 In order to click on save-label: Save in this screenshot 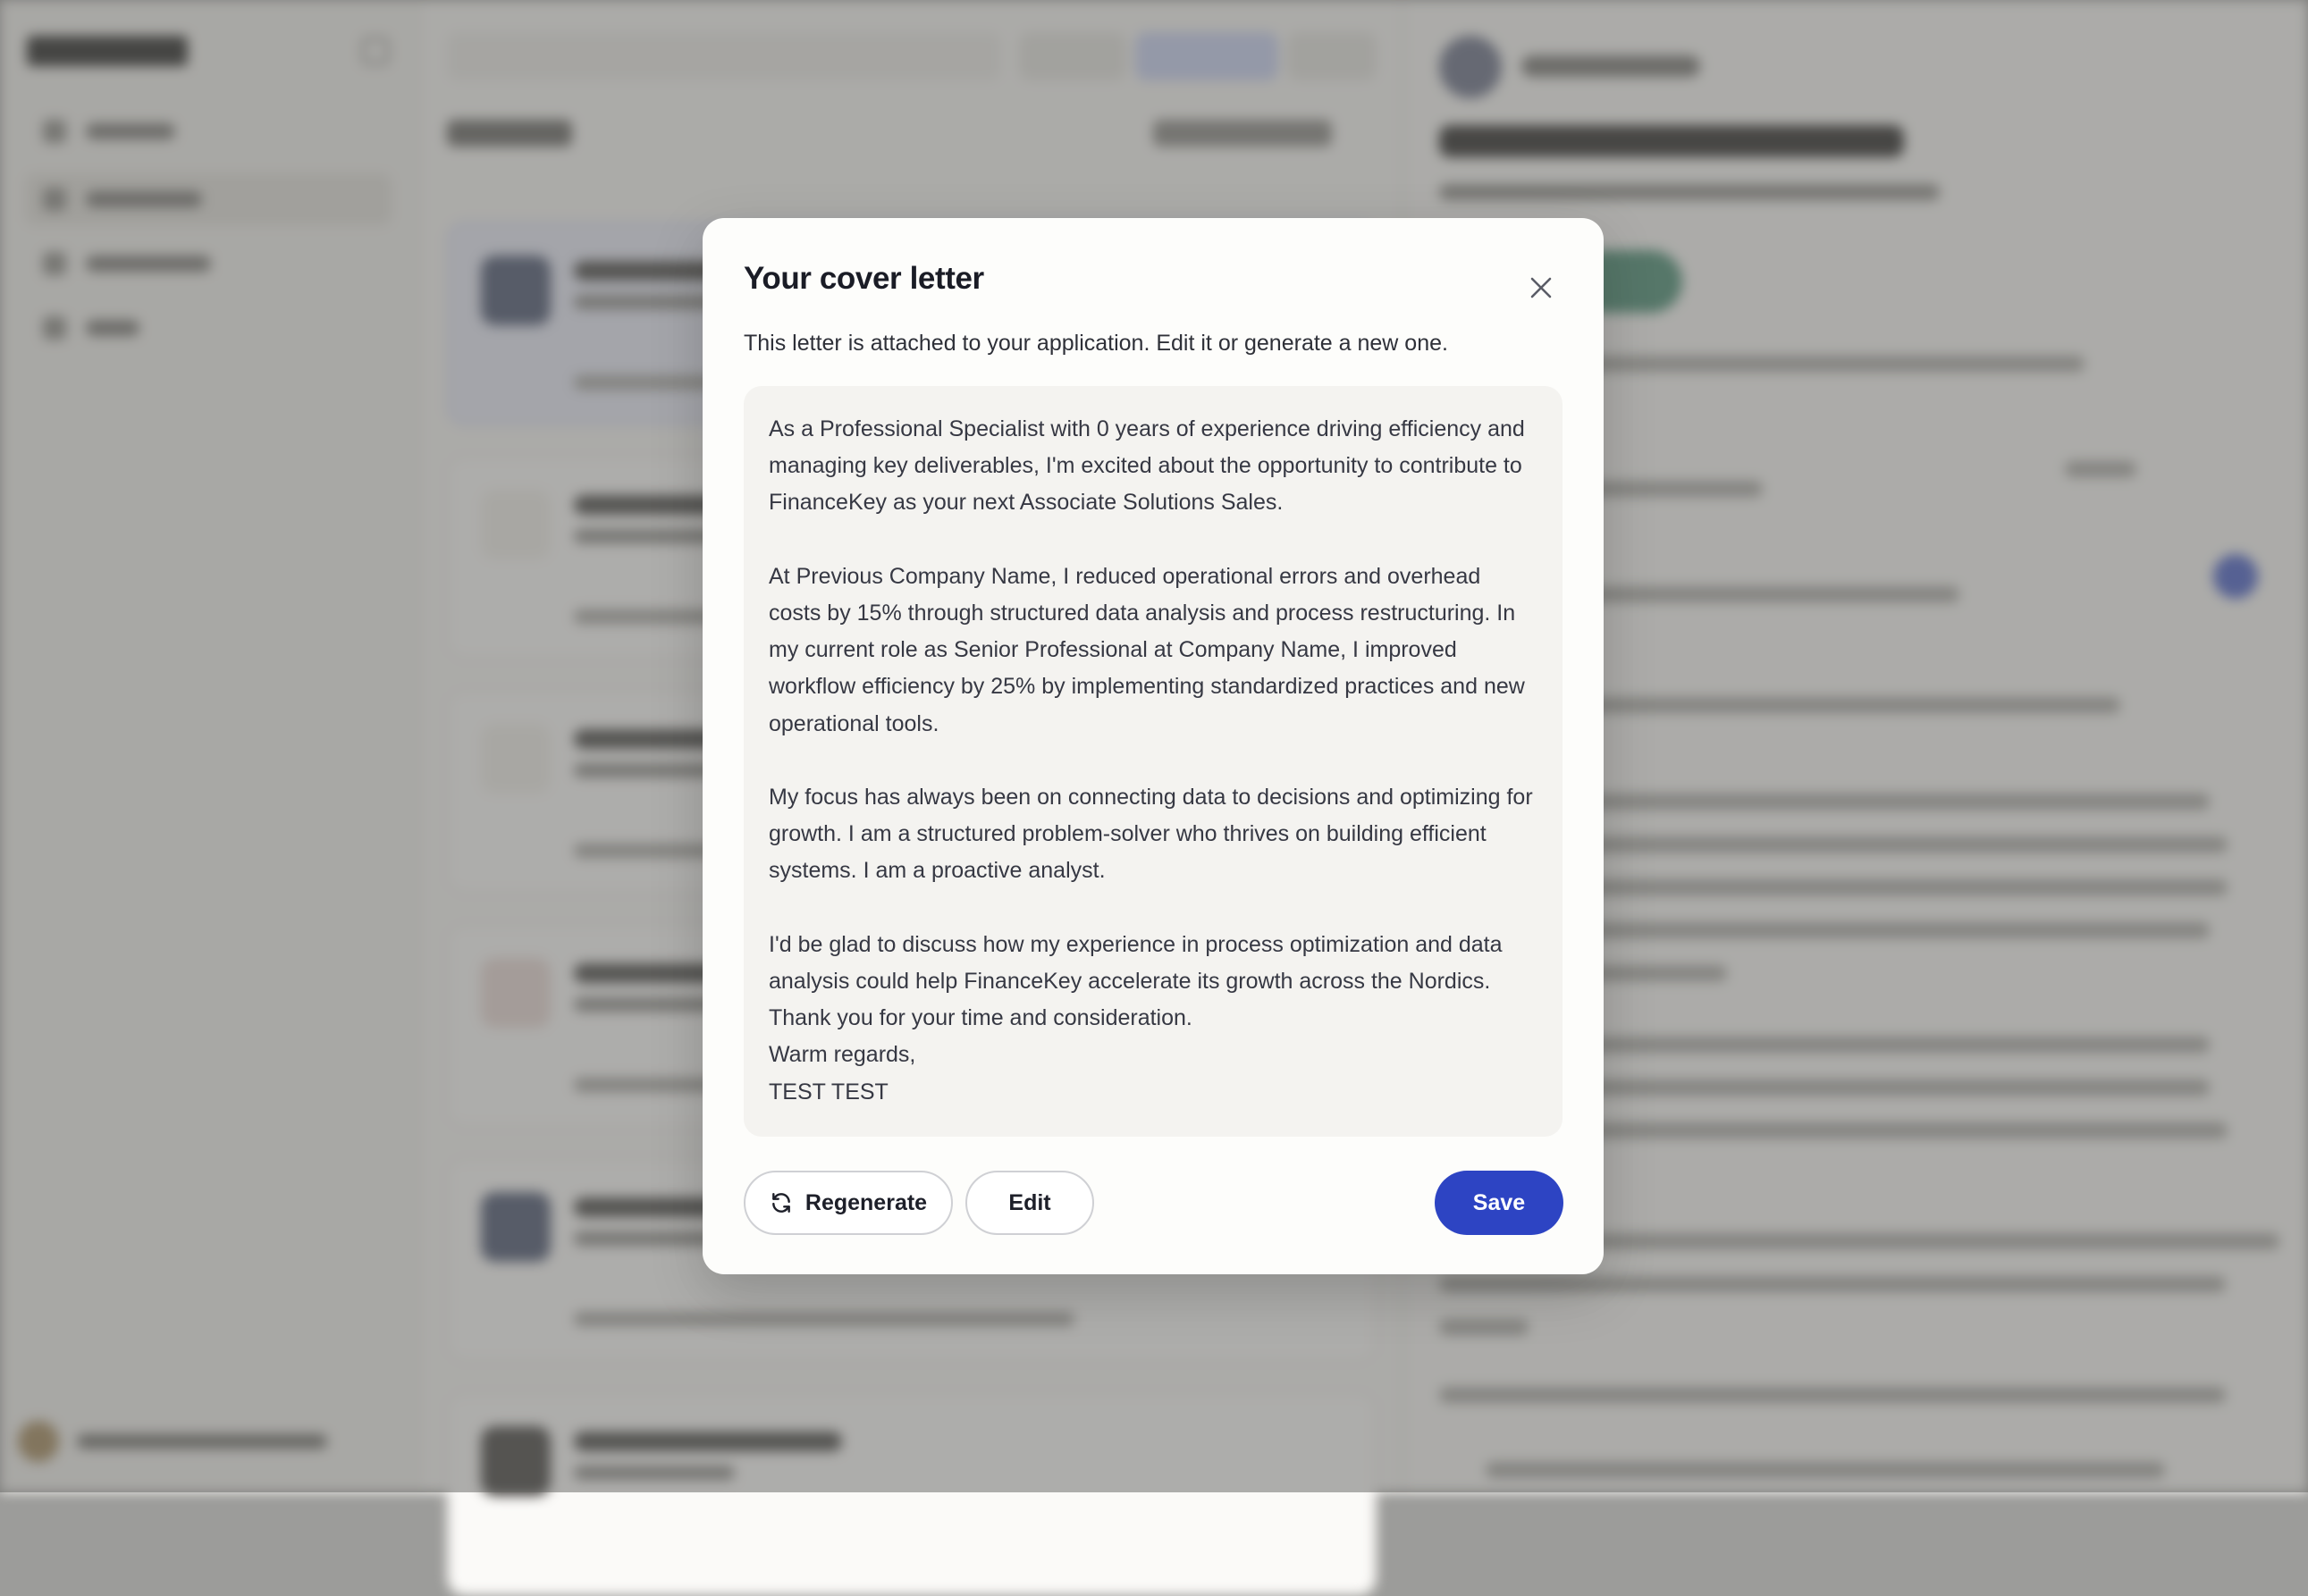, I will do `click(1499, 1203)`.